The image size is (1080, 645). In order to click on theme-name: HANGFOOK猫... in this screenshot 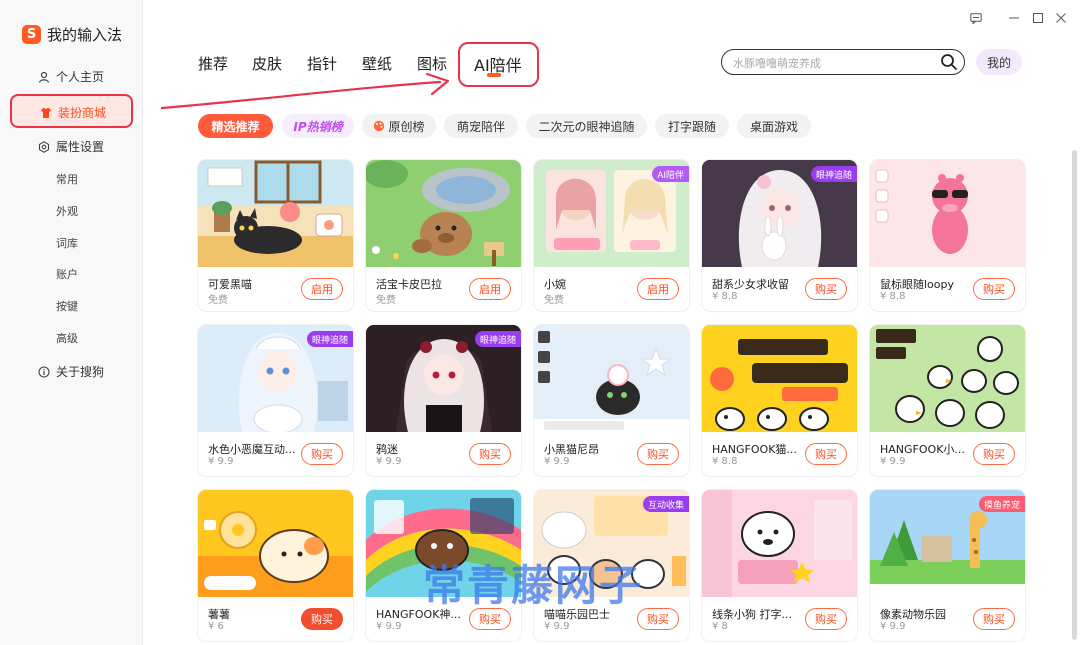, I will do `click(754, 449)`.